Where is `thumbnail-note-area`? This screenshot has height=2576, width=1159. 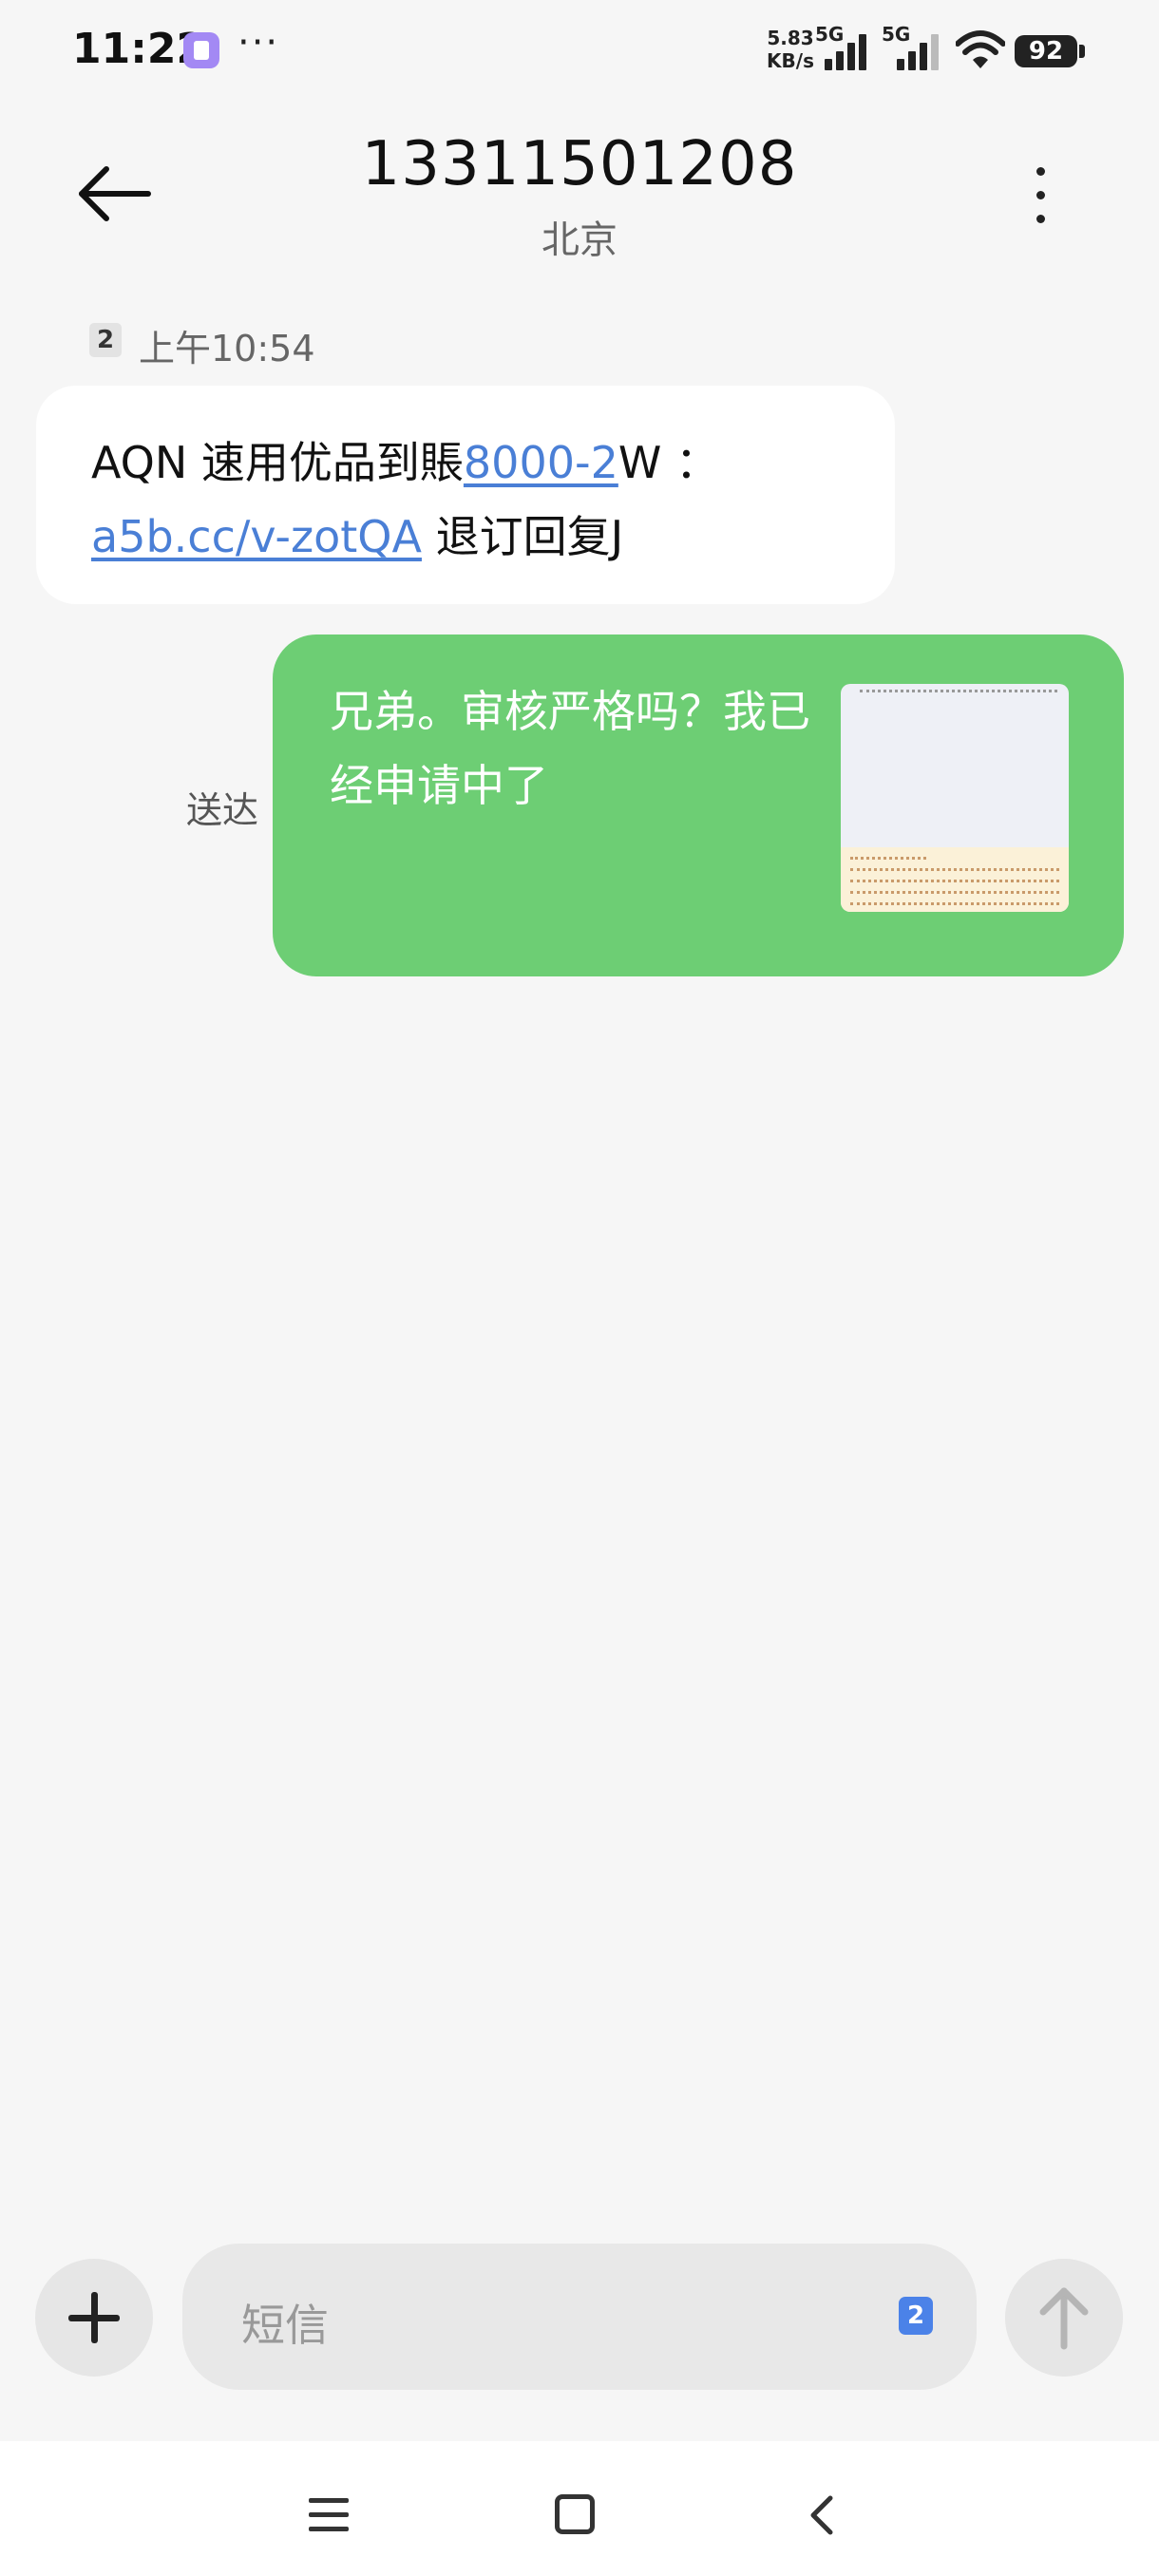
thumbnail-note-area is located at coordinates (955, 879).